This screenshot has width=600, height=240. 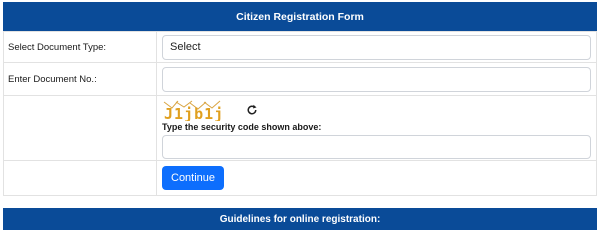 I want to click on captcha-image: J1jb1j, so click(x=192, y=110).